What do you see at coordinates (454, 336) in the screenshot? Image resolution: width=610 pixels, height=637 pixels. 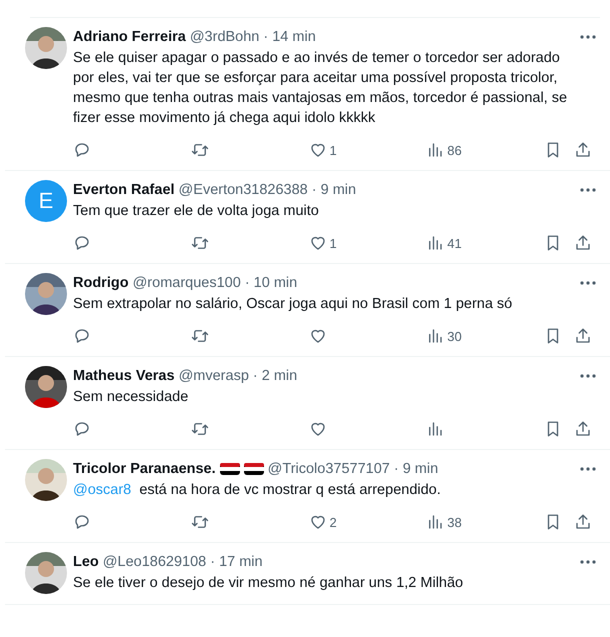 I see `view-count: 30` at bounding box center [454, 336].